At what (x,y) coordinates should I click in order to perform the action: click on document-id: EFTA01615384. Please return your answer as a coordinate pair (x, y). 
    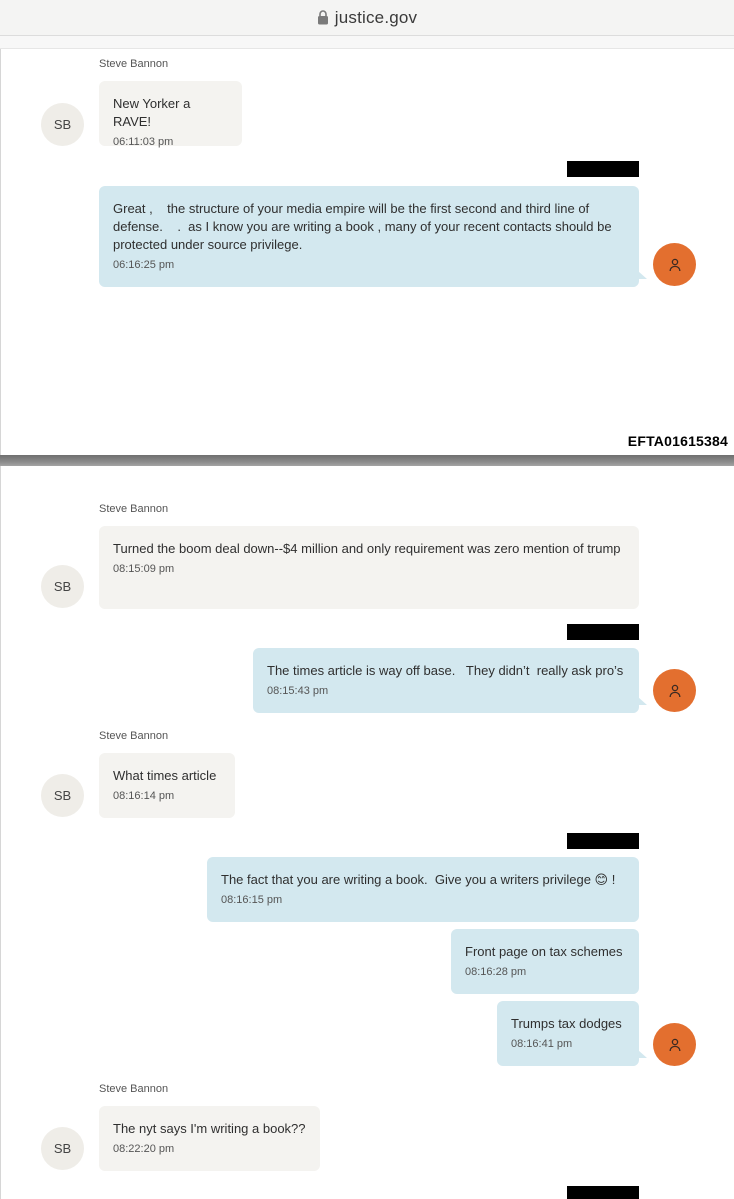
    Looking at the image, I should click on (677, 441).